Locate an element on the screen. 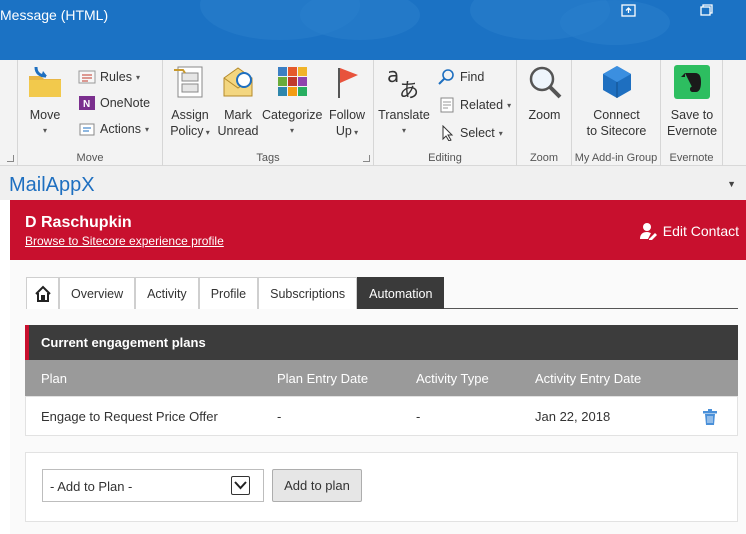  mark-unread-icon is located at coordinates (238, 82).